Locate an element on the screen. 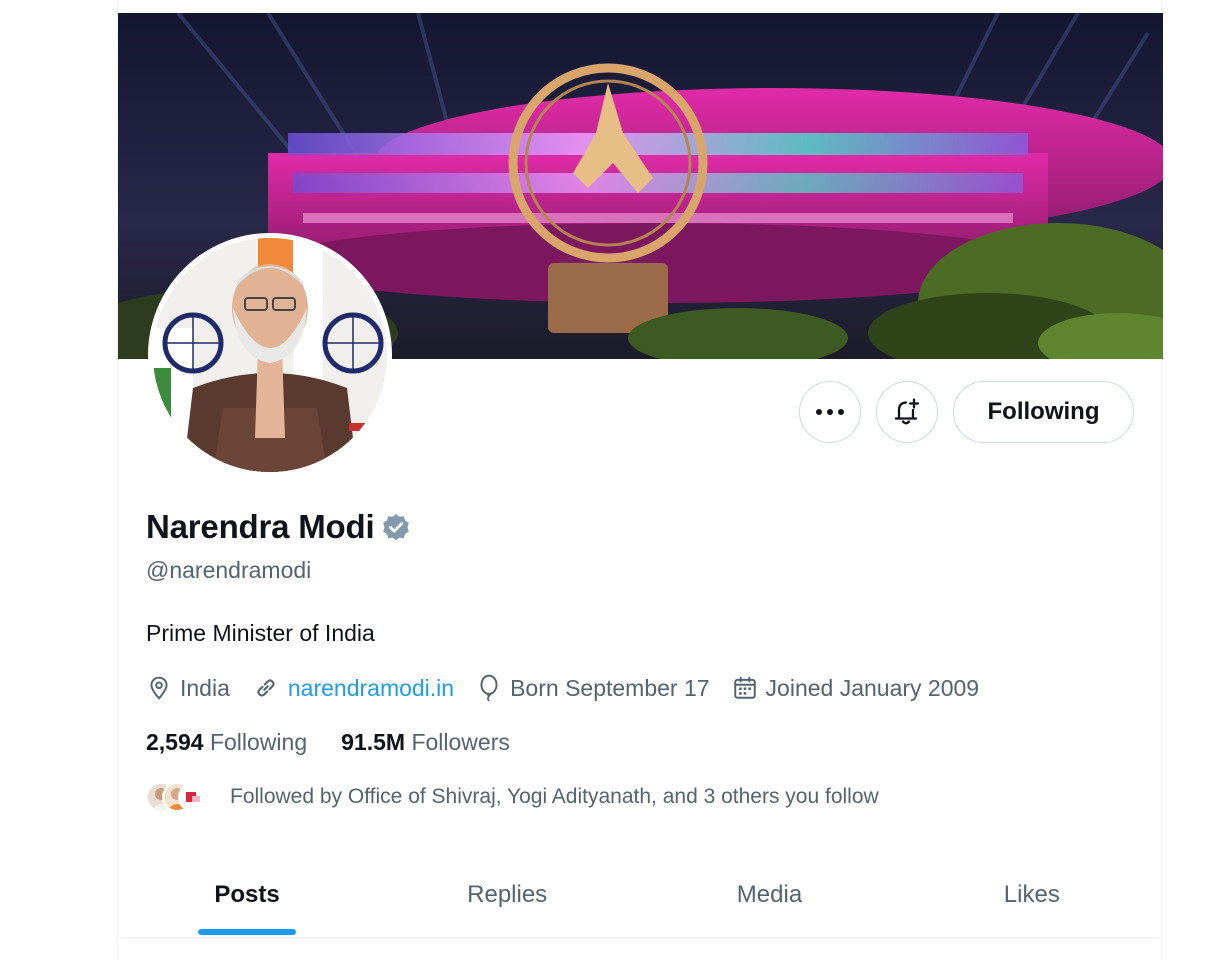  tab-label: Media is located at coordinates (769, 894).